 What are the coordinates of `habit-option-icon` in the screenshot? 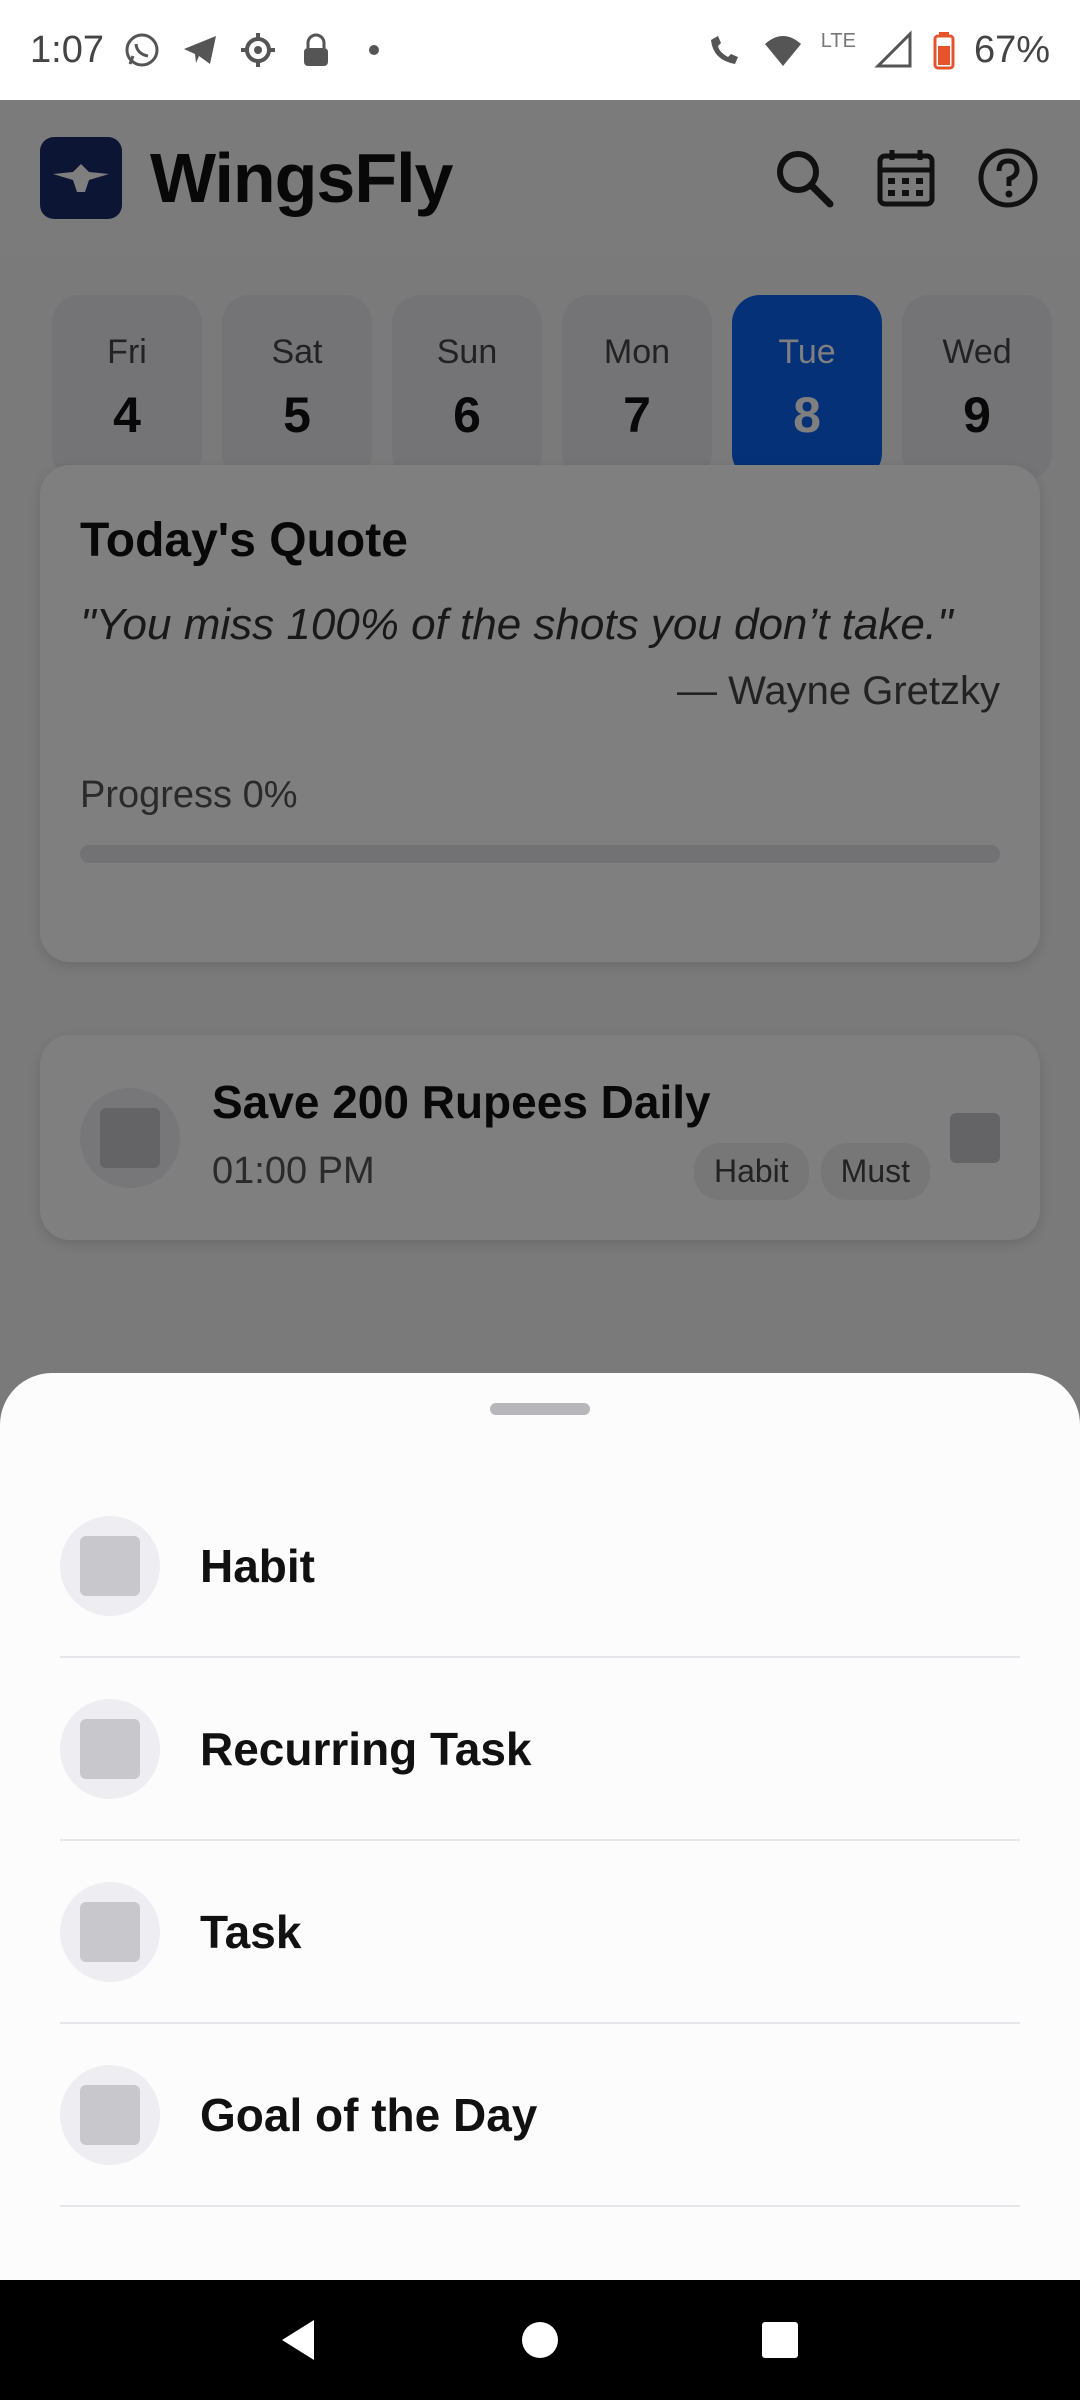 It's located at (110, 1565).